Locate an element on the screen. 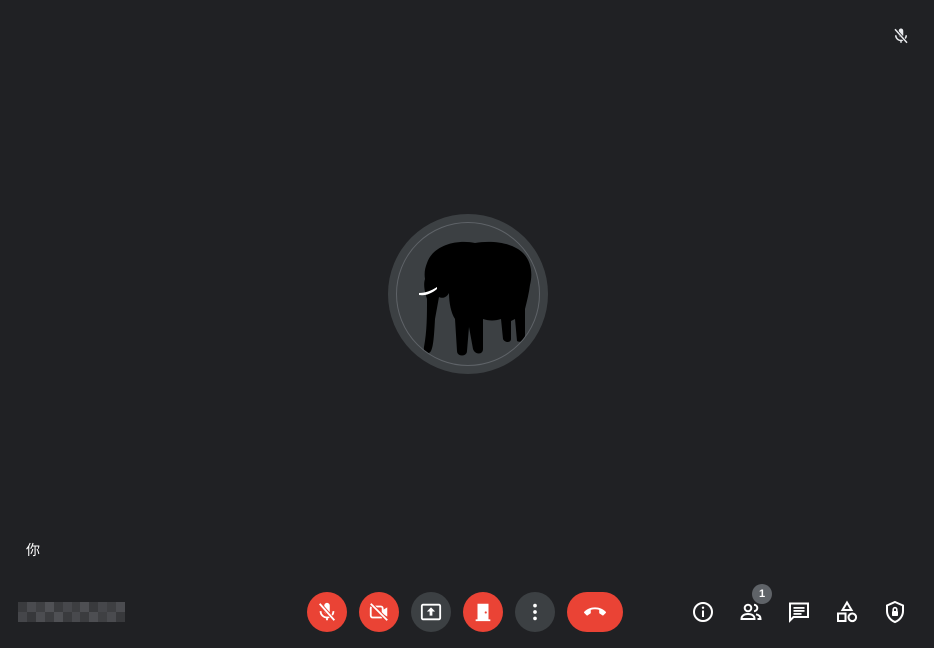 Image resolution: width=934 pixels, height=648 pixels. pixelated-meeting-code is located at coordinates (71, 612).